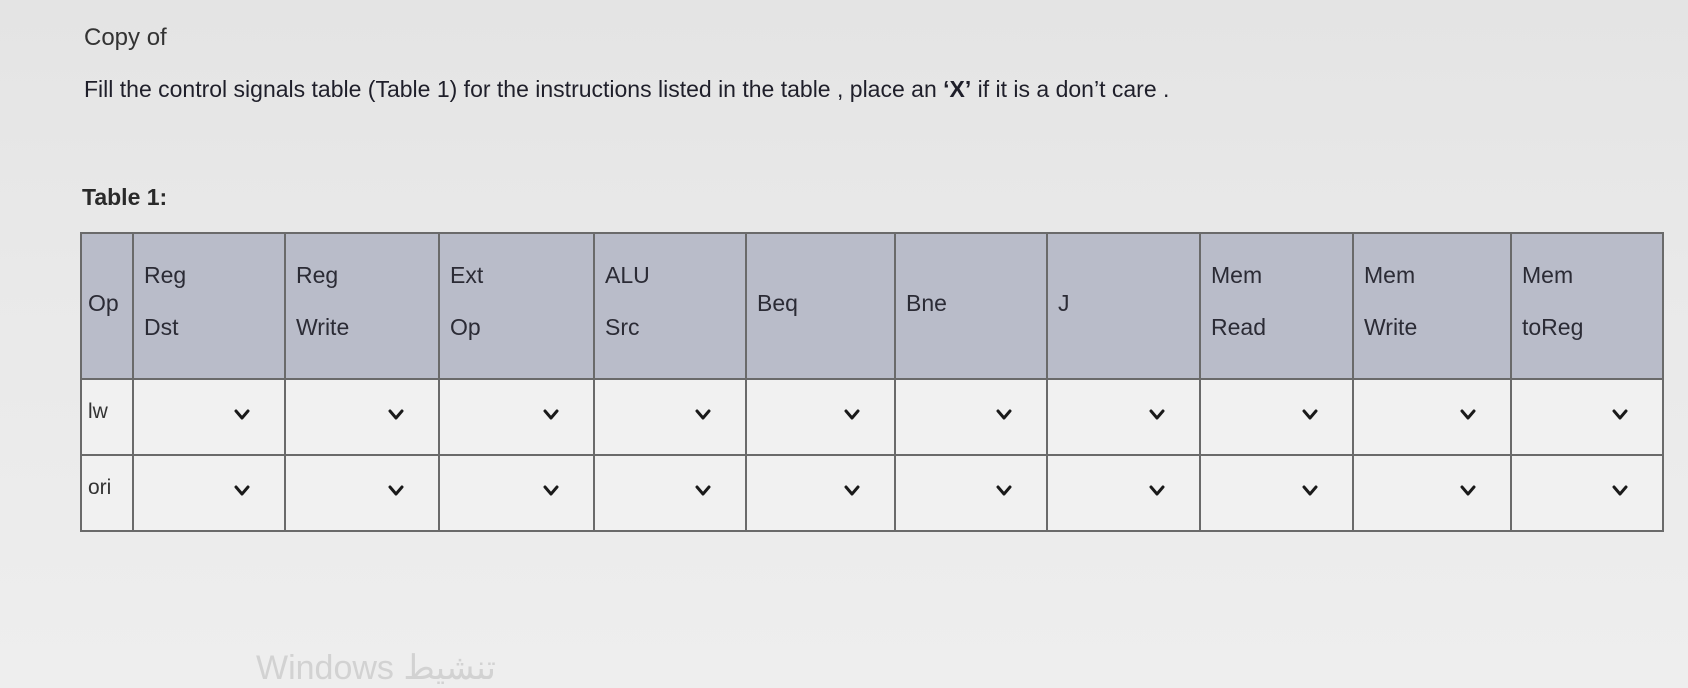 This screenshot has height=688, width=1688. I want to click on header-col-6: J, so click(1123, 306).